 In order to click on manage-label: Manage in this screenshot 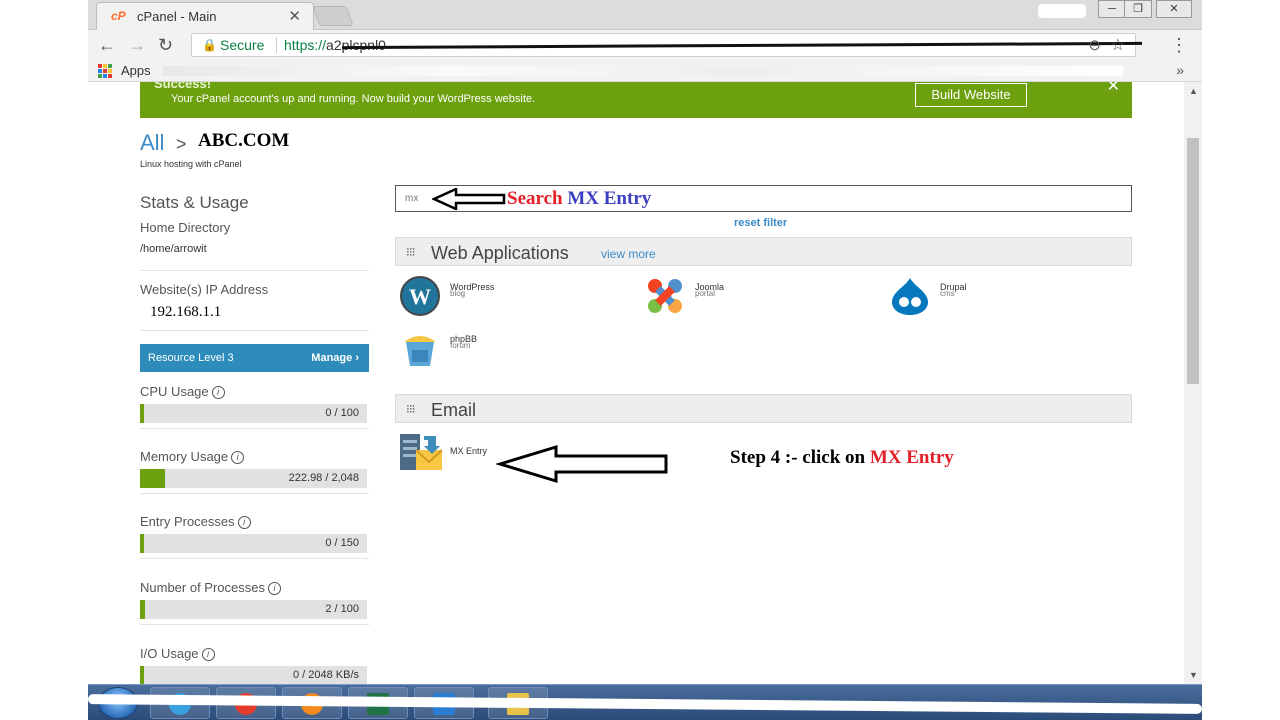, I will do `click(332, 358)`.